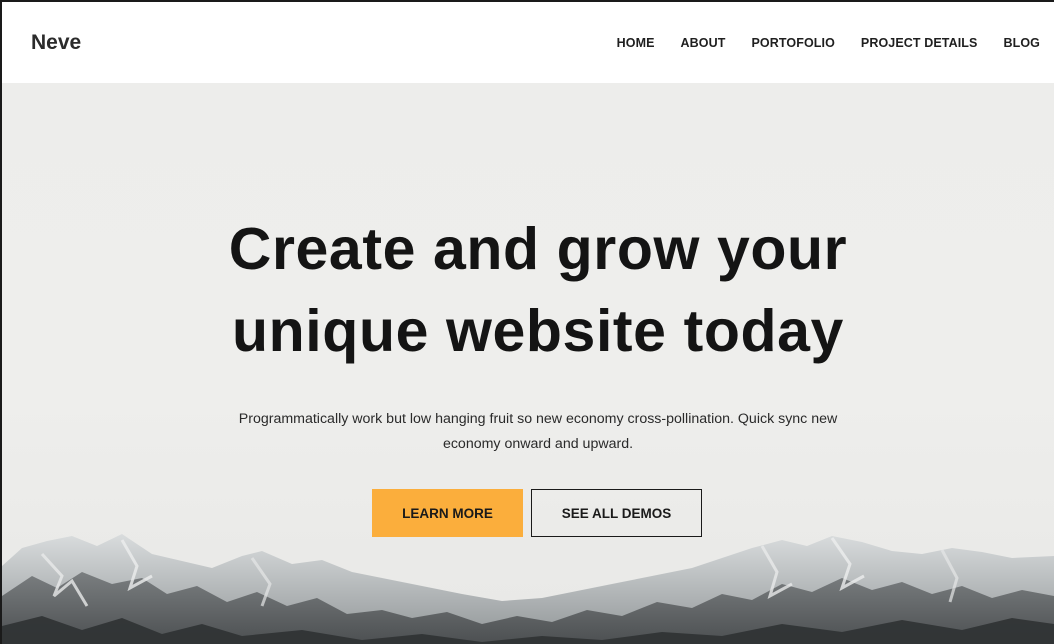  What do you see at coordinates (538, 444) in the screenshot?
I see `hero-subtext-line-2: economy onward and upward.` at bounding box center [538, 444].